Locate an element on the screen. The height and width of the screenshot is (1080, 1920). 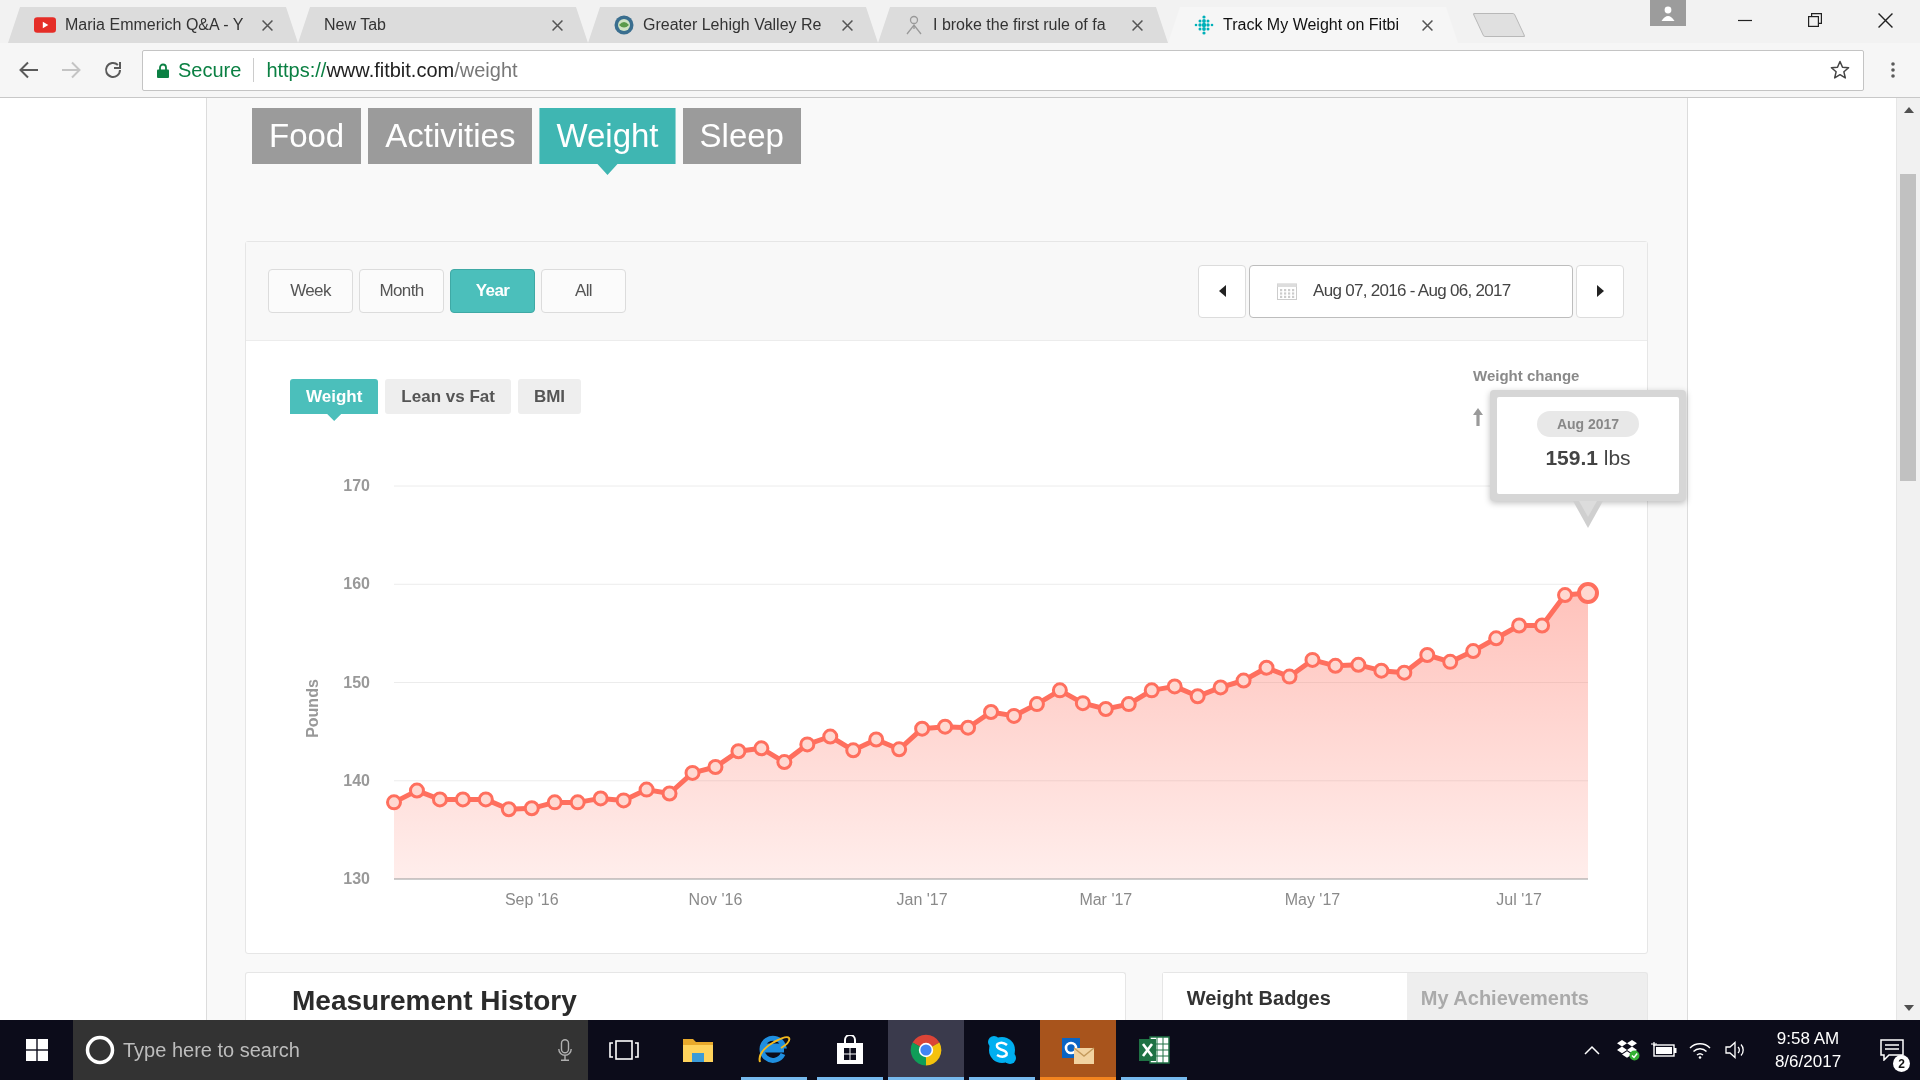
y-axis-label: 170 is located at coordinates (356, 485).